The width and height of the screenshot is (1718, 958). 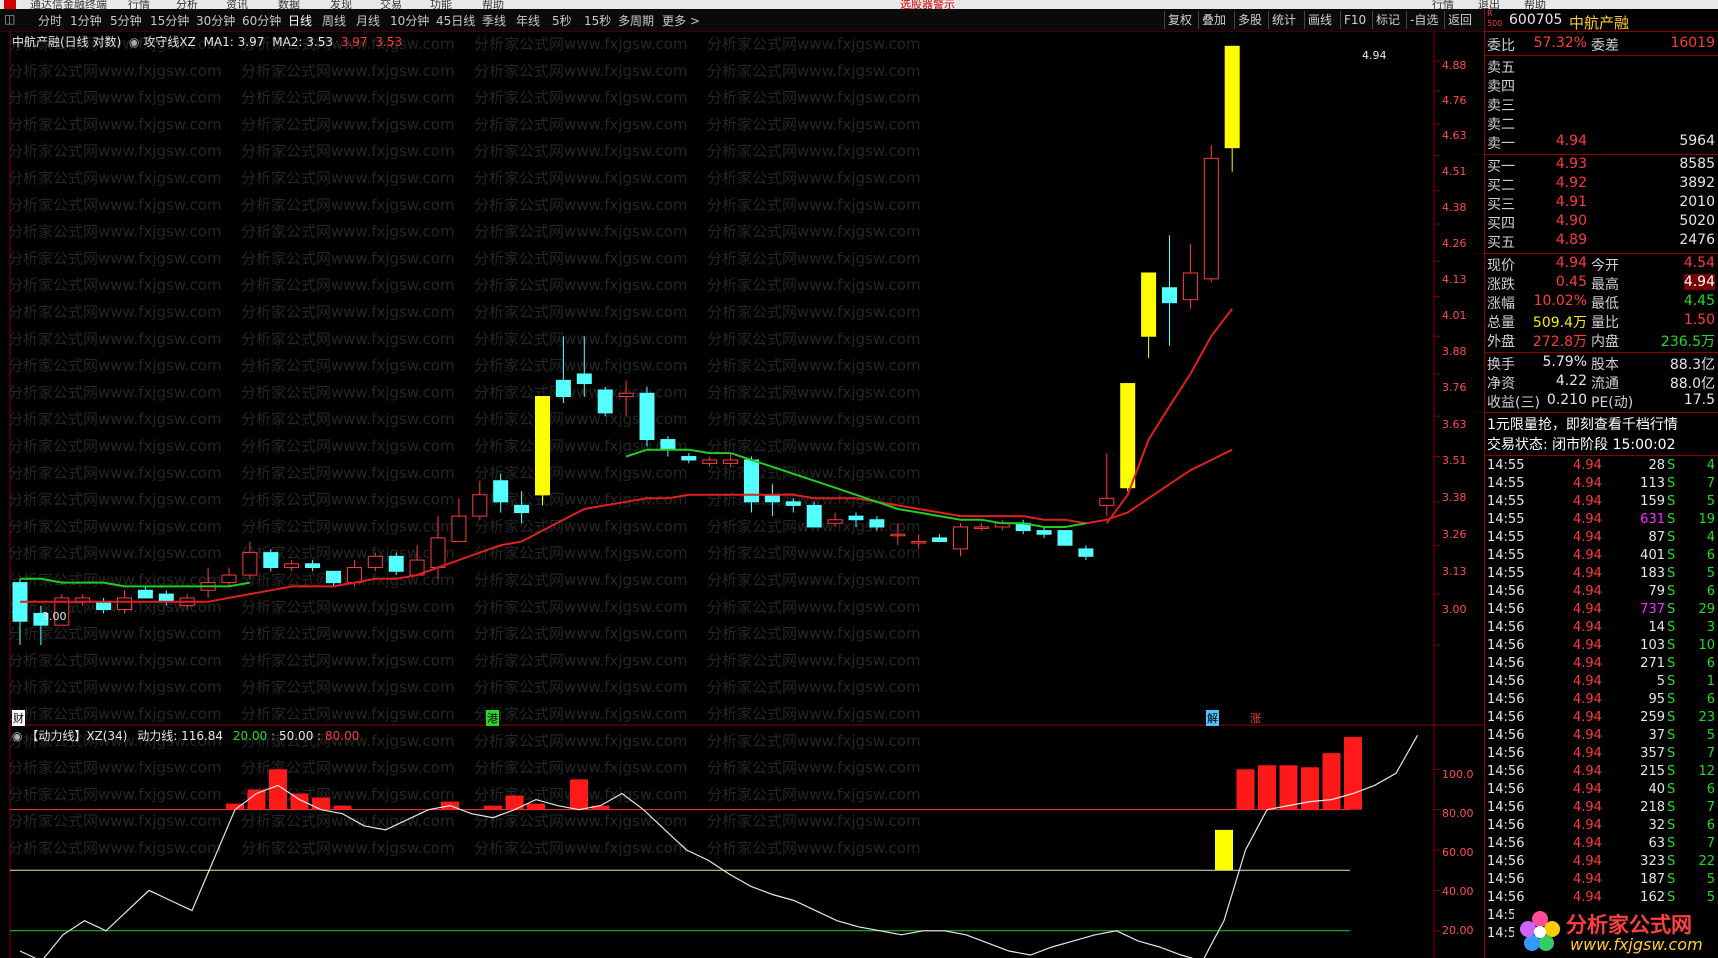 What do you see at coordinates (1706, 609) in the screenshot?
I see `tick-cell: 29` at bounding box center [1706, 609].